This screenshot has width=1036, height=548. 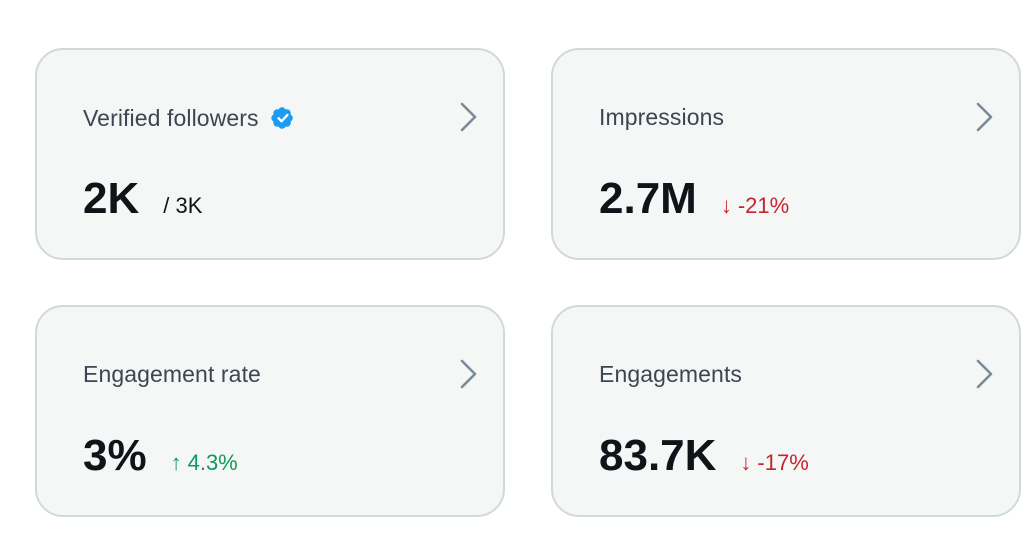 I want to click on card-title: Impressions, so click(x=662, y=117).